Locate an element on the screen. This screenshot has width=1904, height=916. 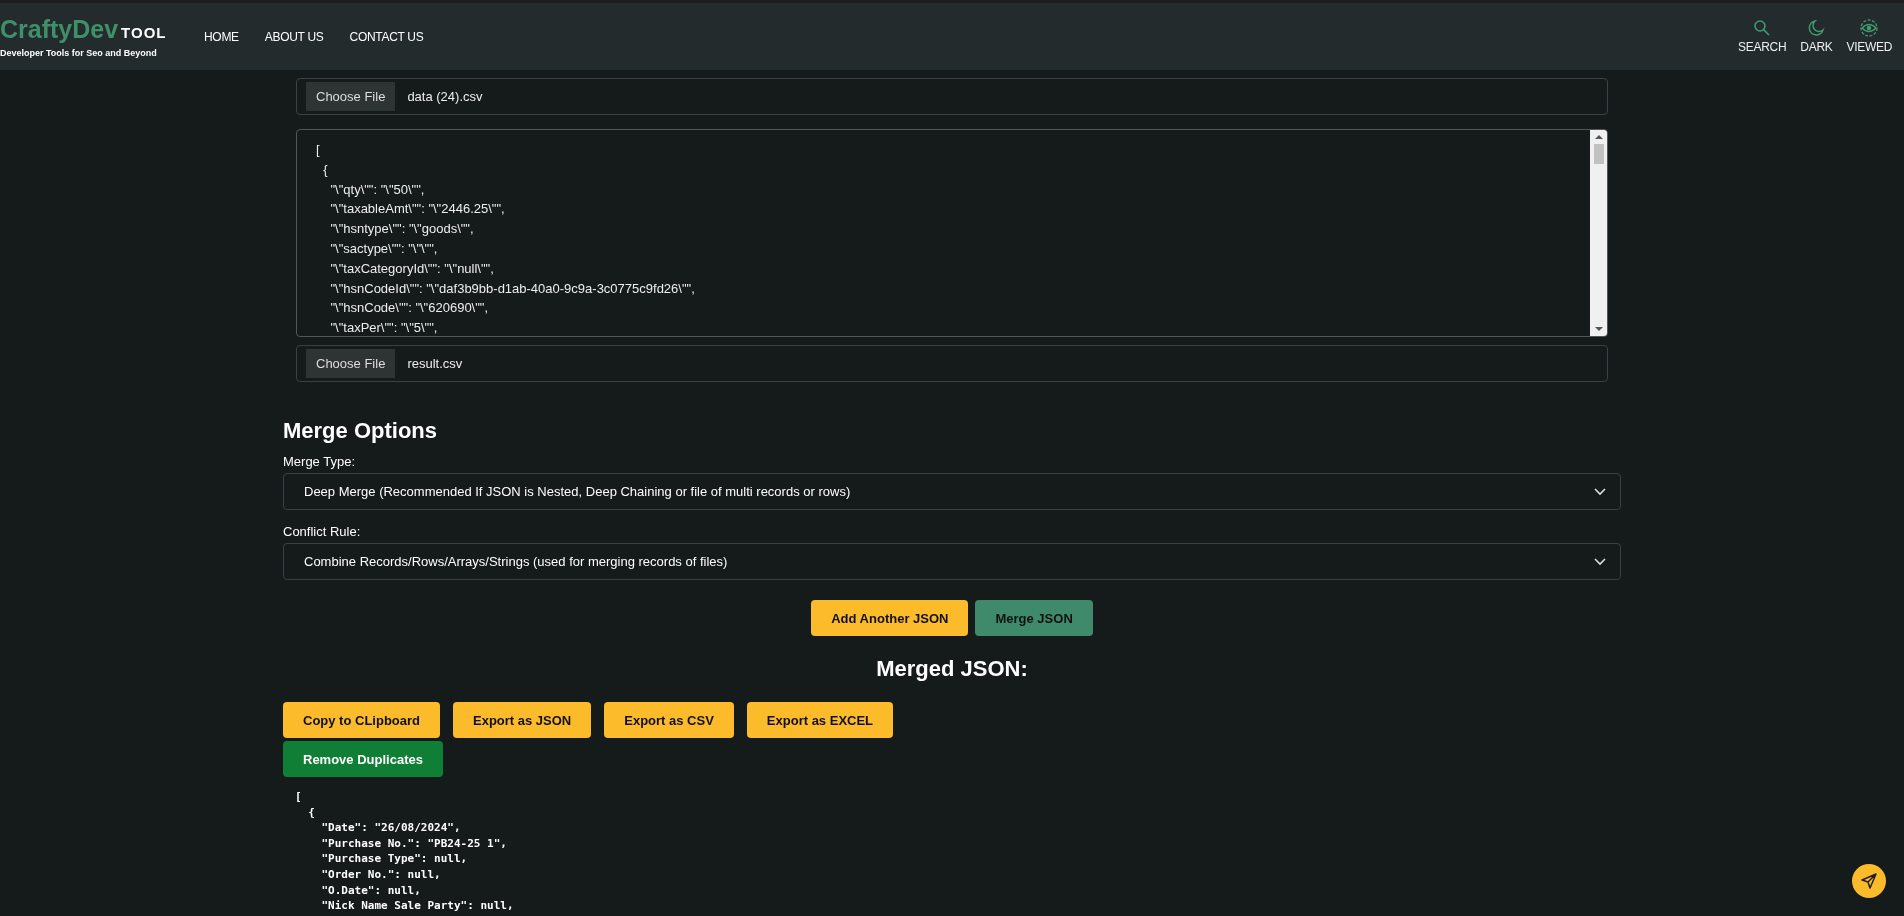
send-button is located at coordinates (1869, 881).